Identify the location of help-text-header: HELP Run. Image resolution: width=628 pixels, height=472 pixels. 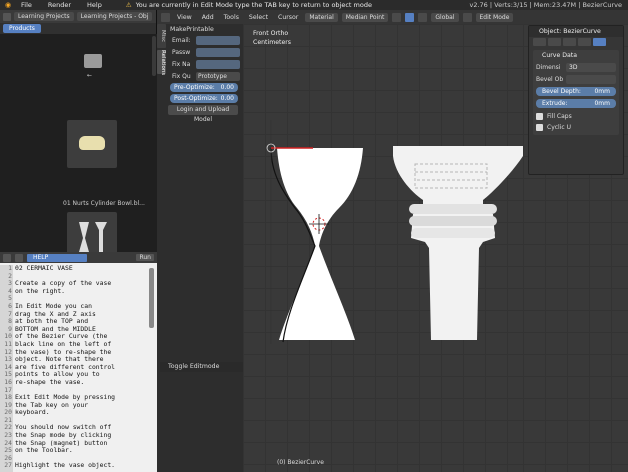
(78, 257).